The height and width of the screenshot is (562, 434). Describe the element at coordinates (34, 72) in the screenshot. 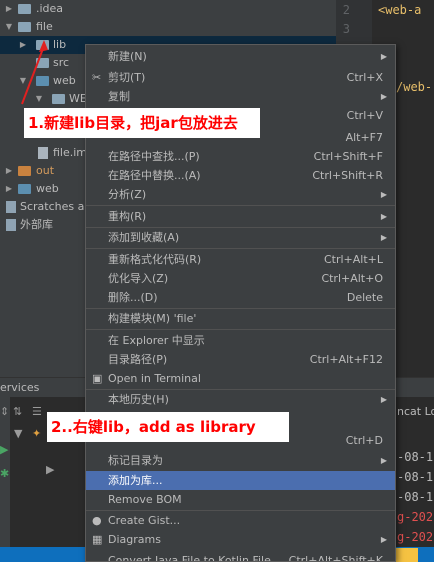

I see `annotation-arrow-icon` at that location.